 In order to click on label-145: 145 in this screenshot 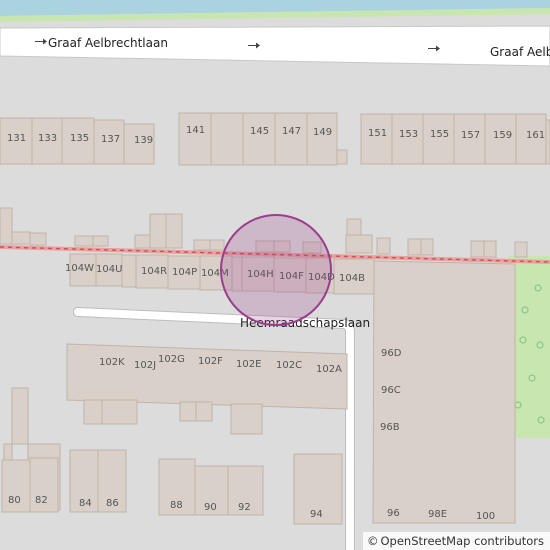, I will do `click(259, 131)`.